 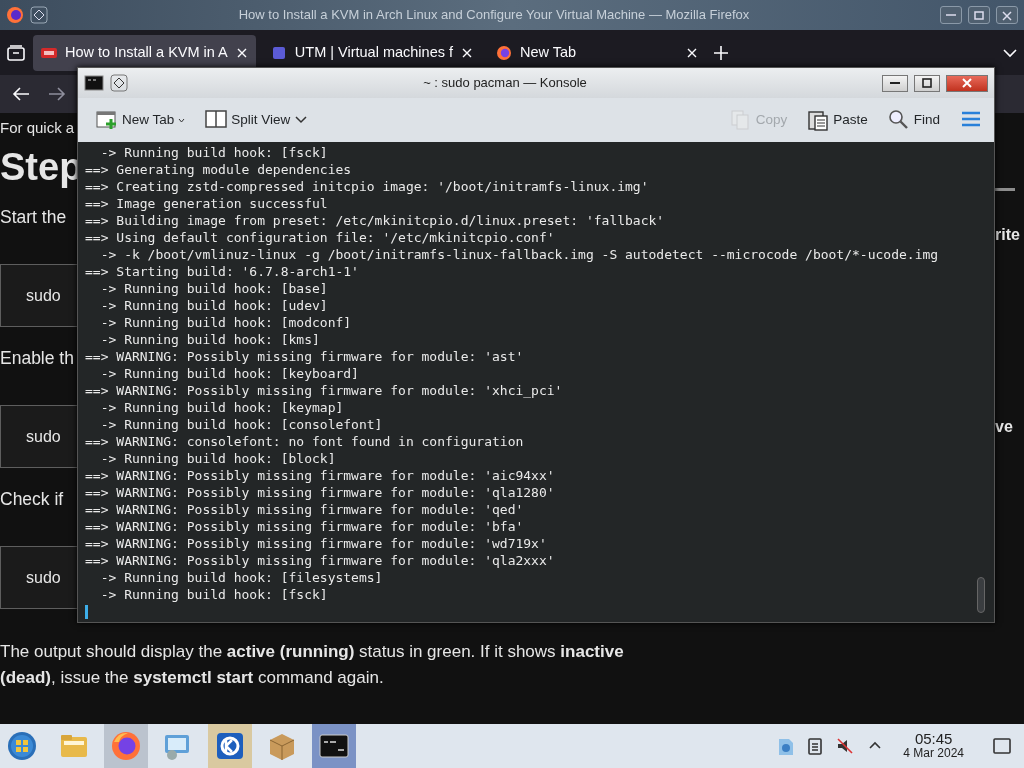 What do you see at coordinates (226, 322) in the screenshot?
I see `terminal-line: -> Running build hook: [modconf]` at bounding box center [226, 322].